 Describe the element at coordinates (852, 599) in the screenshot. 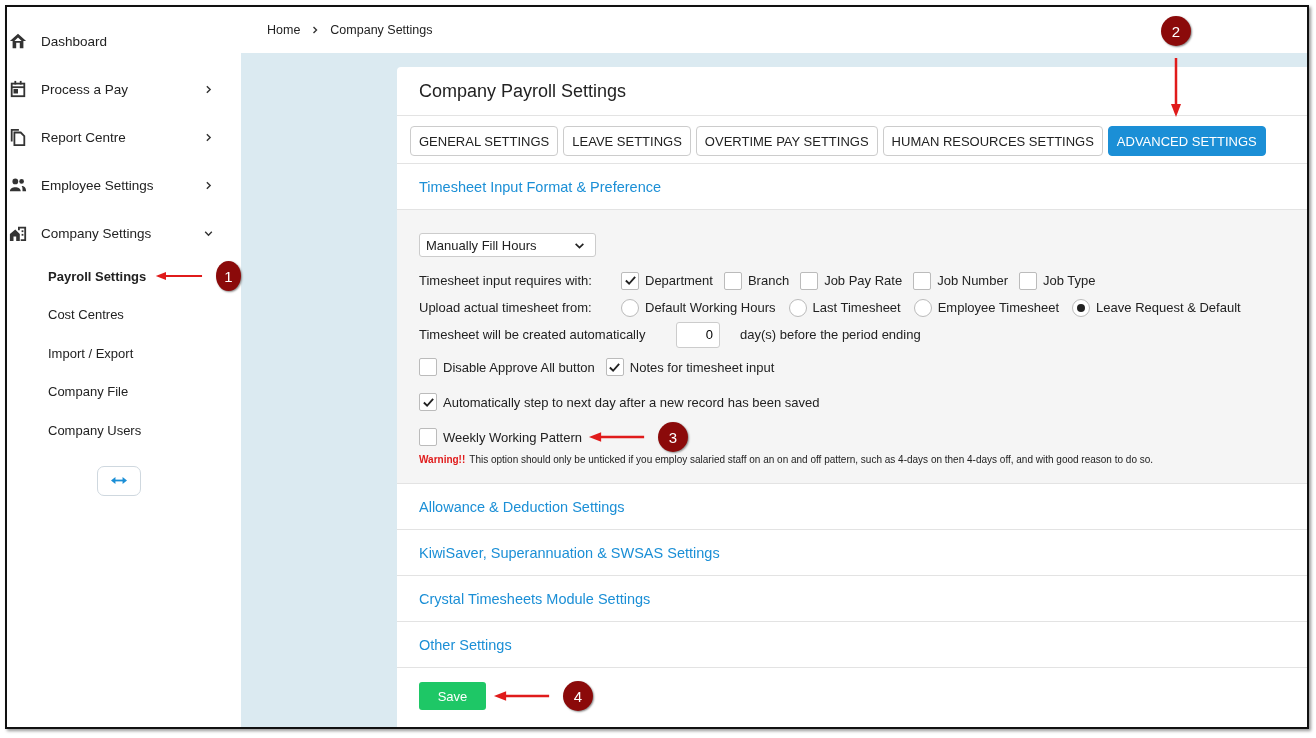

I see `section-header: Crystal Timesheets Module Settings` at that location.